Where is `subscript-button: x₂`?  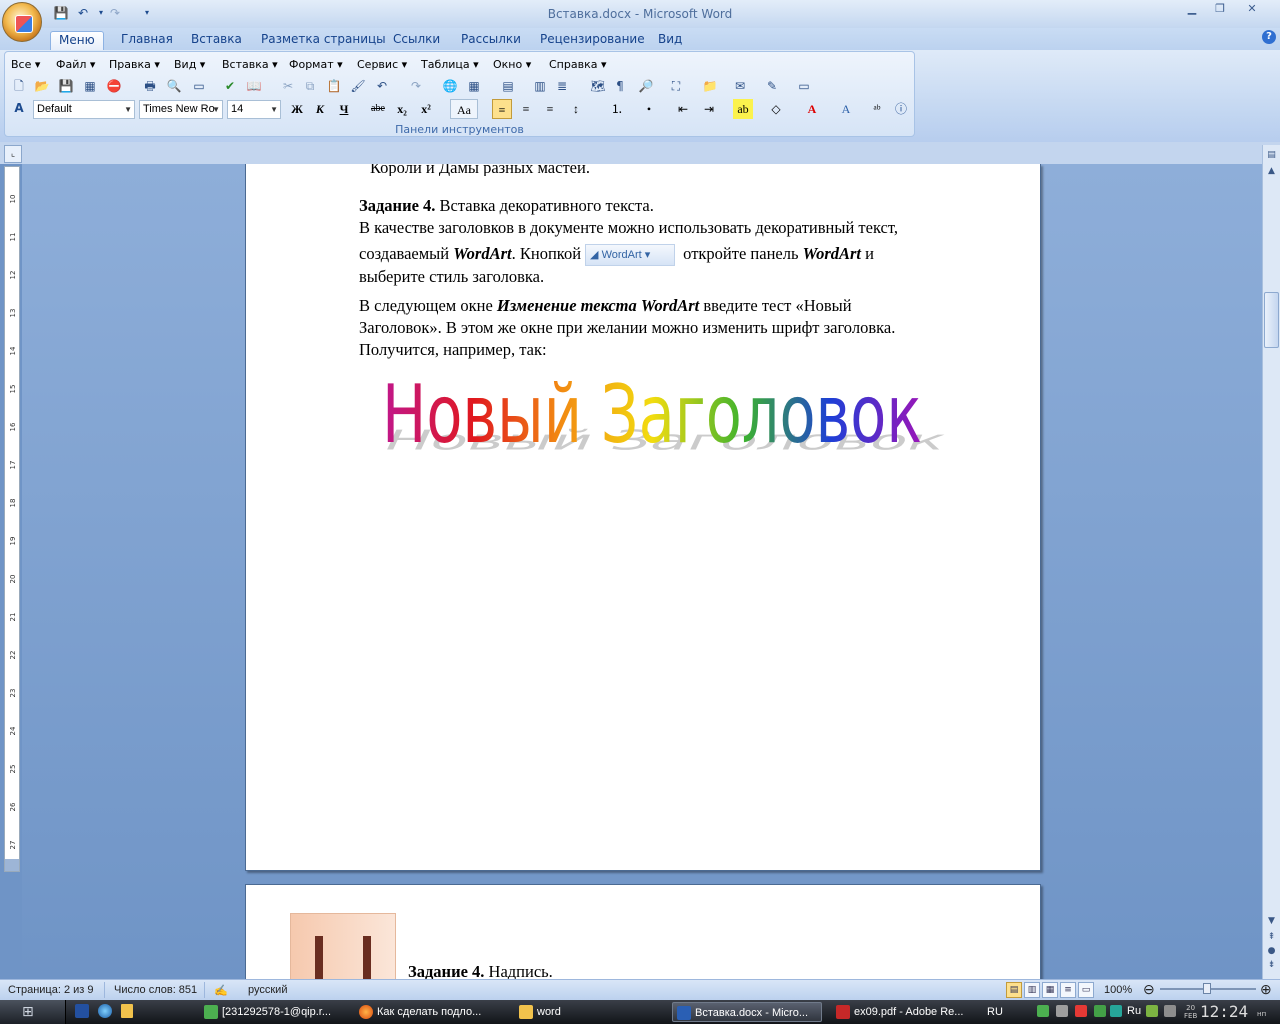 subscript-button: x₂ is located at coordinates (402, 109).